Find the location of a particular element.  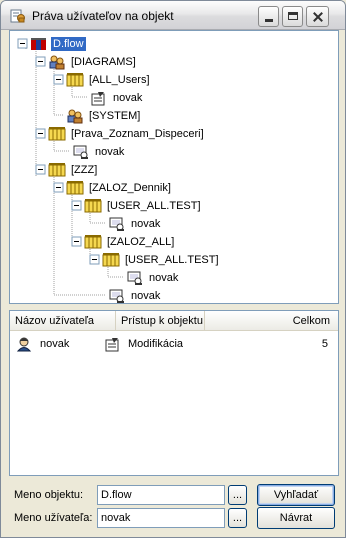

tree-node-label: [Prava_Zoznam_Dispeceri] is located at coordinates (137, 134).